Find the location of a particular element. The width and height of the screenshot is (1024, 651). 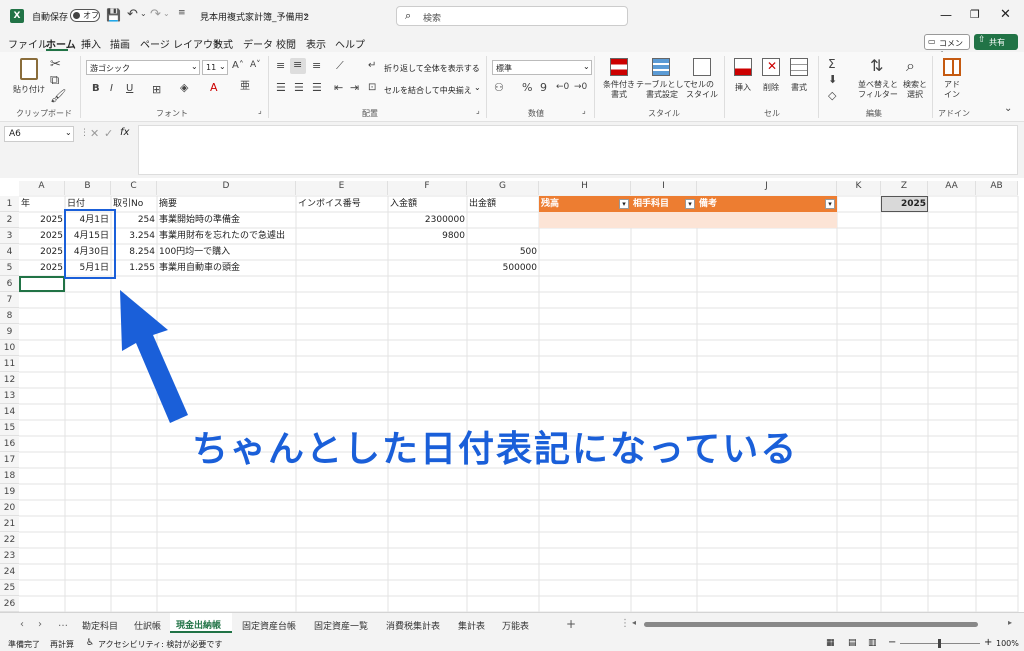

add-sheet-icon: + is located at coordinates (571, 624).